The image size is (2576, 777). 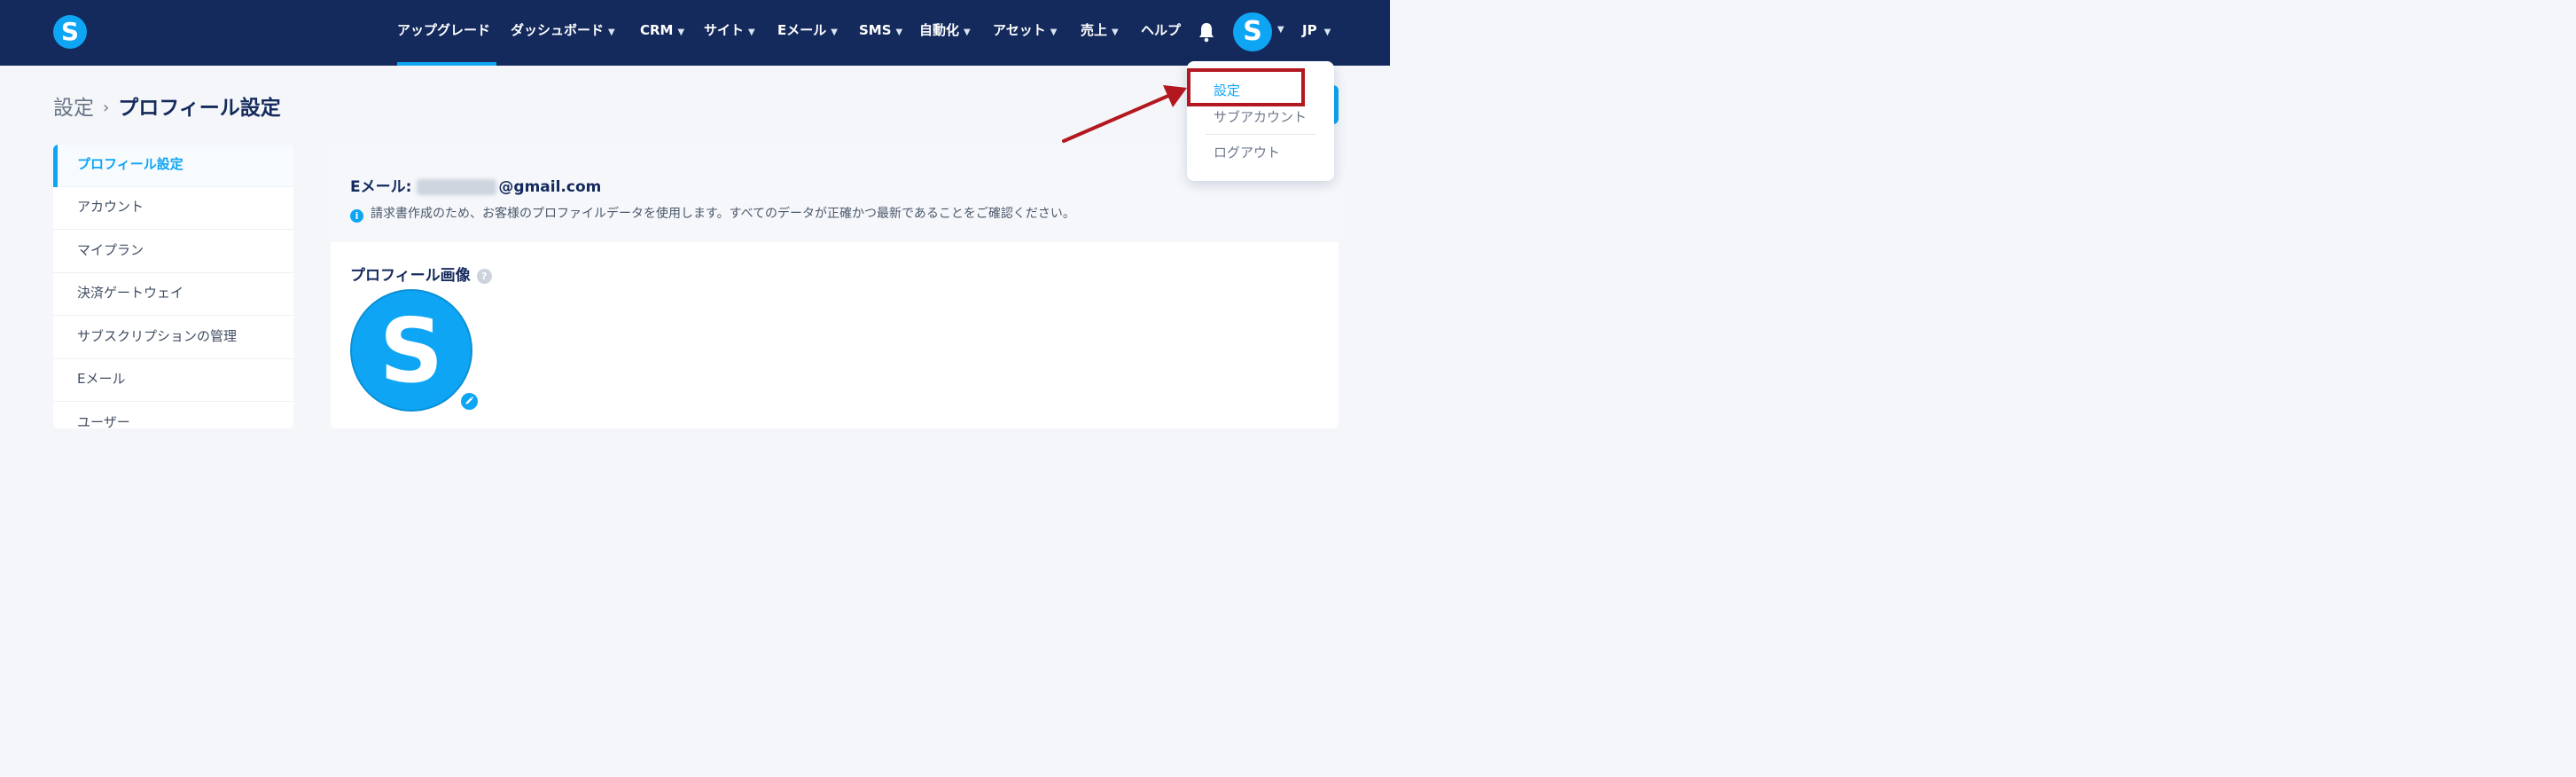 What do you see at coordinates (1246, 87) in the screenshot?
I see `highlight-box` at bounding box center [1246, 87].